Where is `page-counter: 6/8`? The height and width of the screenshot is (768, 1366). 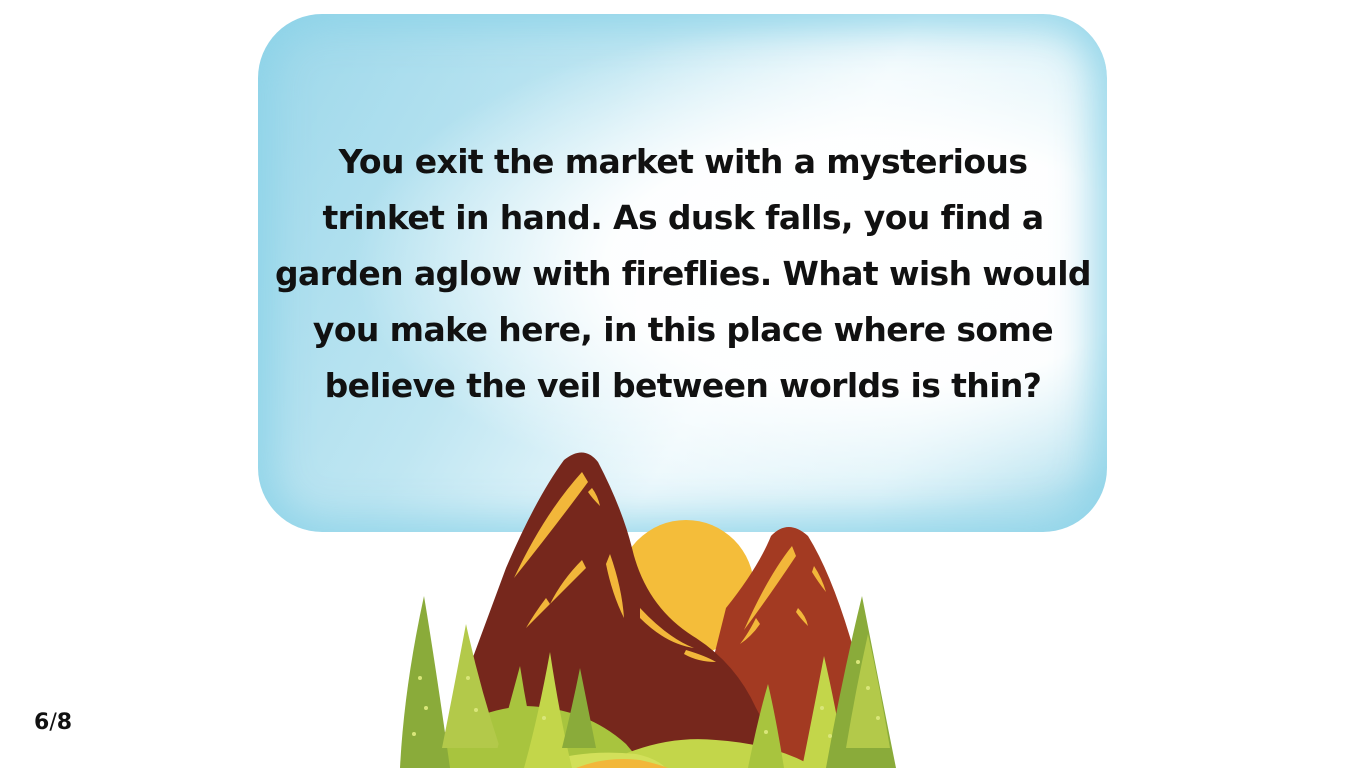
page-counter: 6/8 is located at coordinates (53, 722).